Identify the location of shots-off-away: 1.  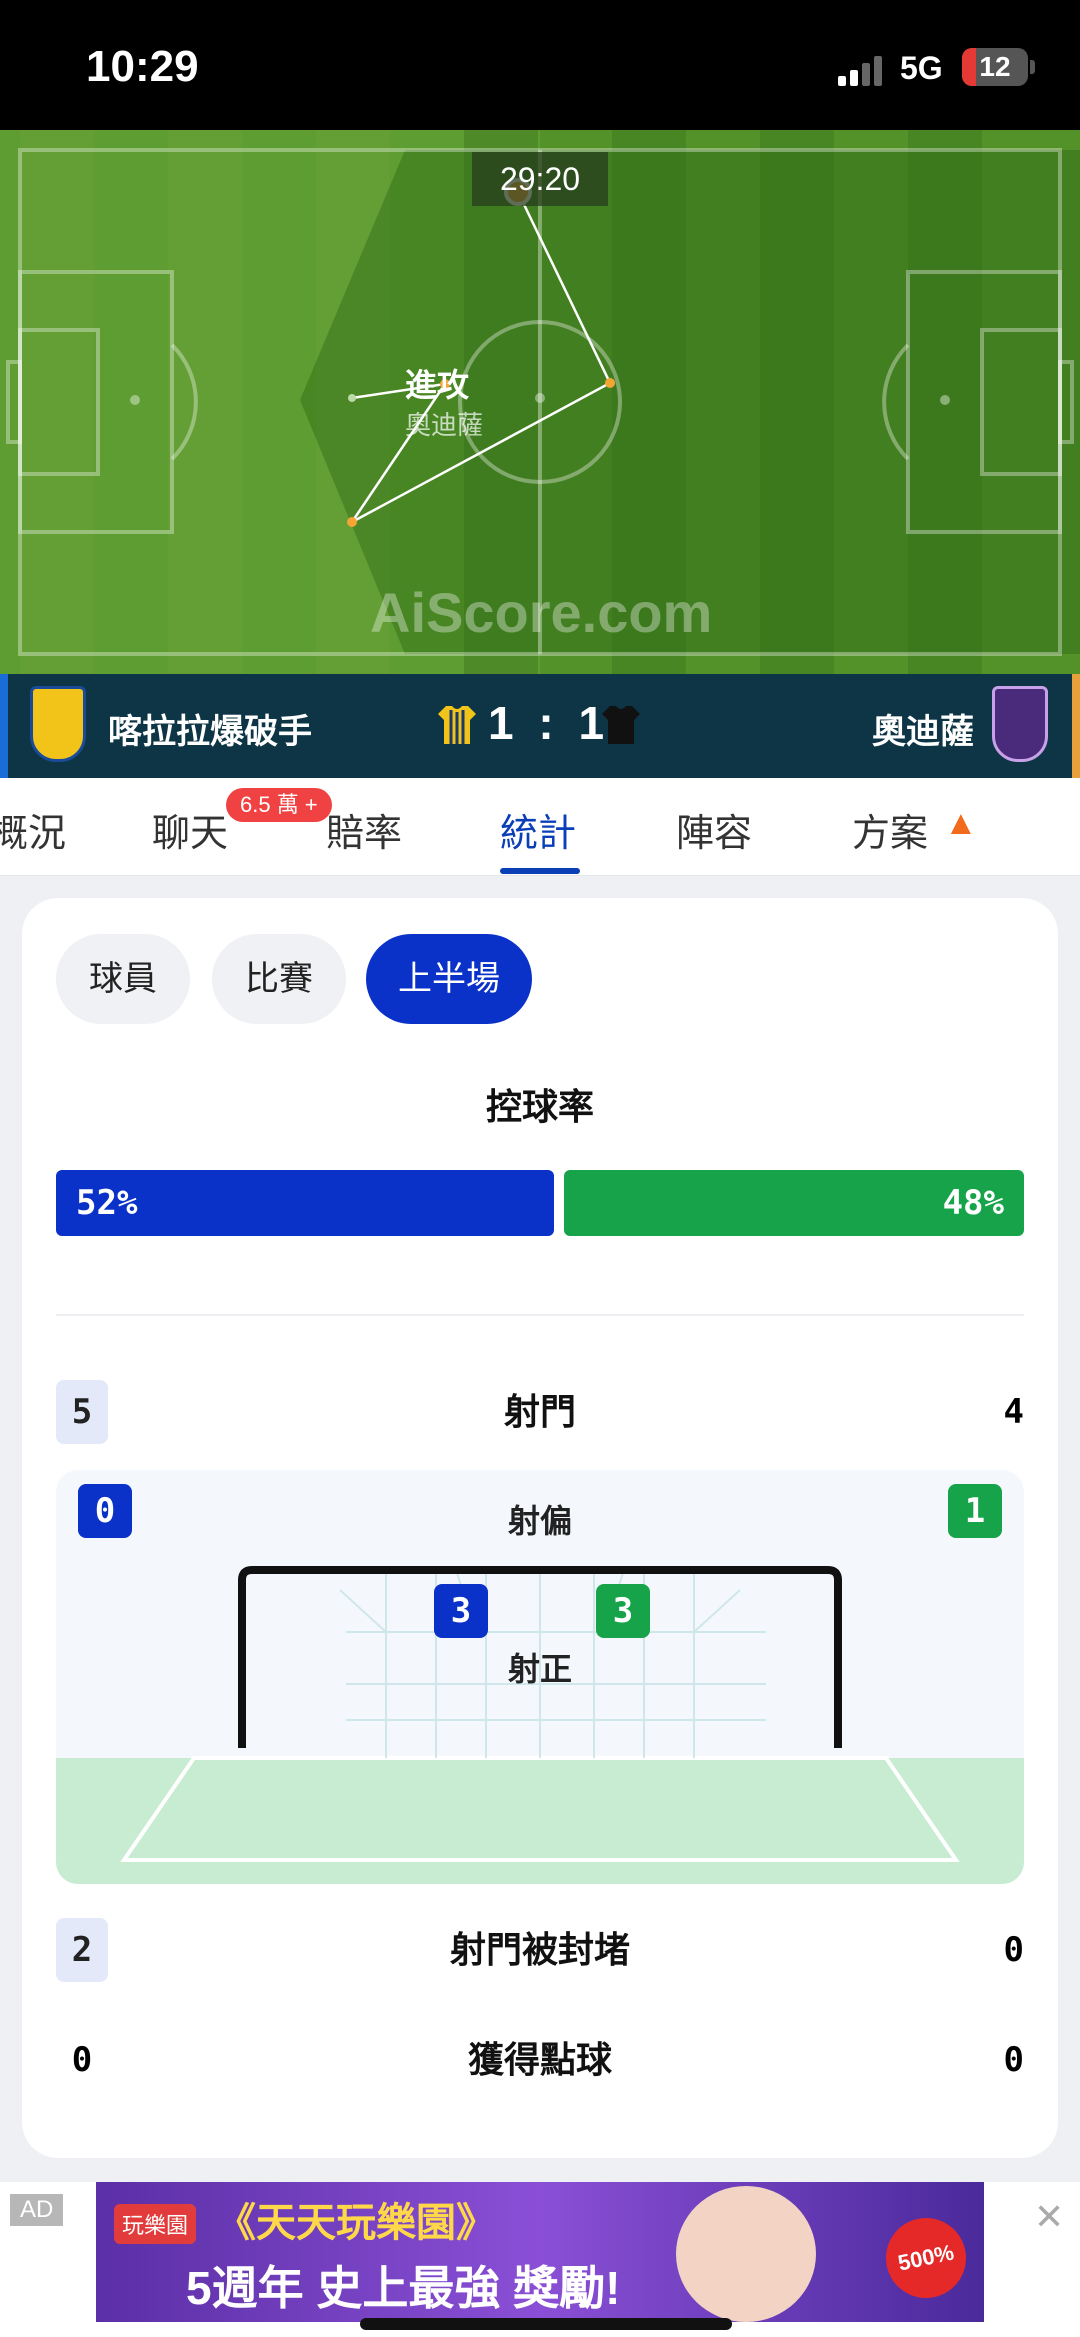
(975, 1511).